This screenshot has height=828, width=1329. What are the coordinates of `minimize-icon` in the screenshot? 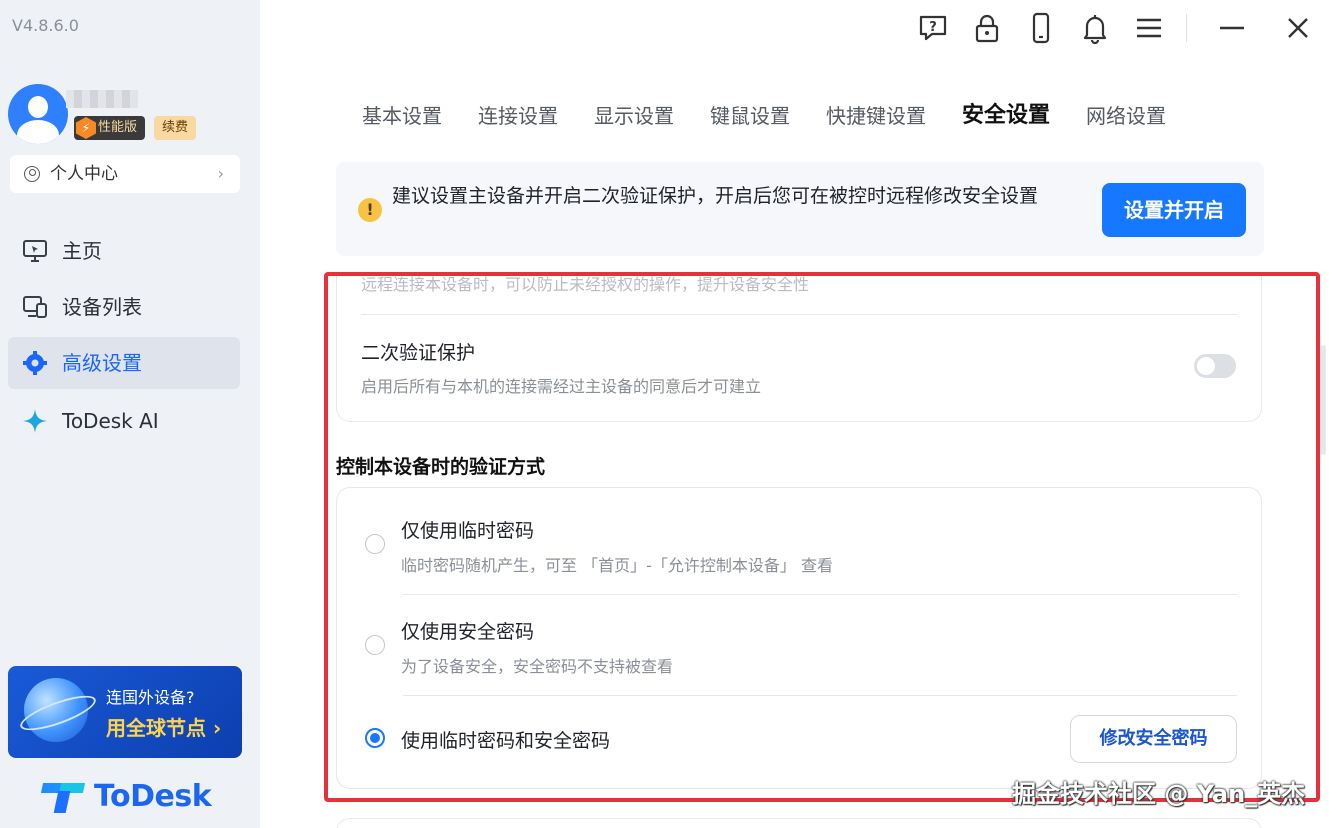 It's located at (1232, 28).